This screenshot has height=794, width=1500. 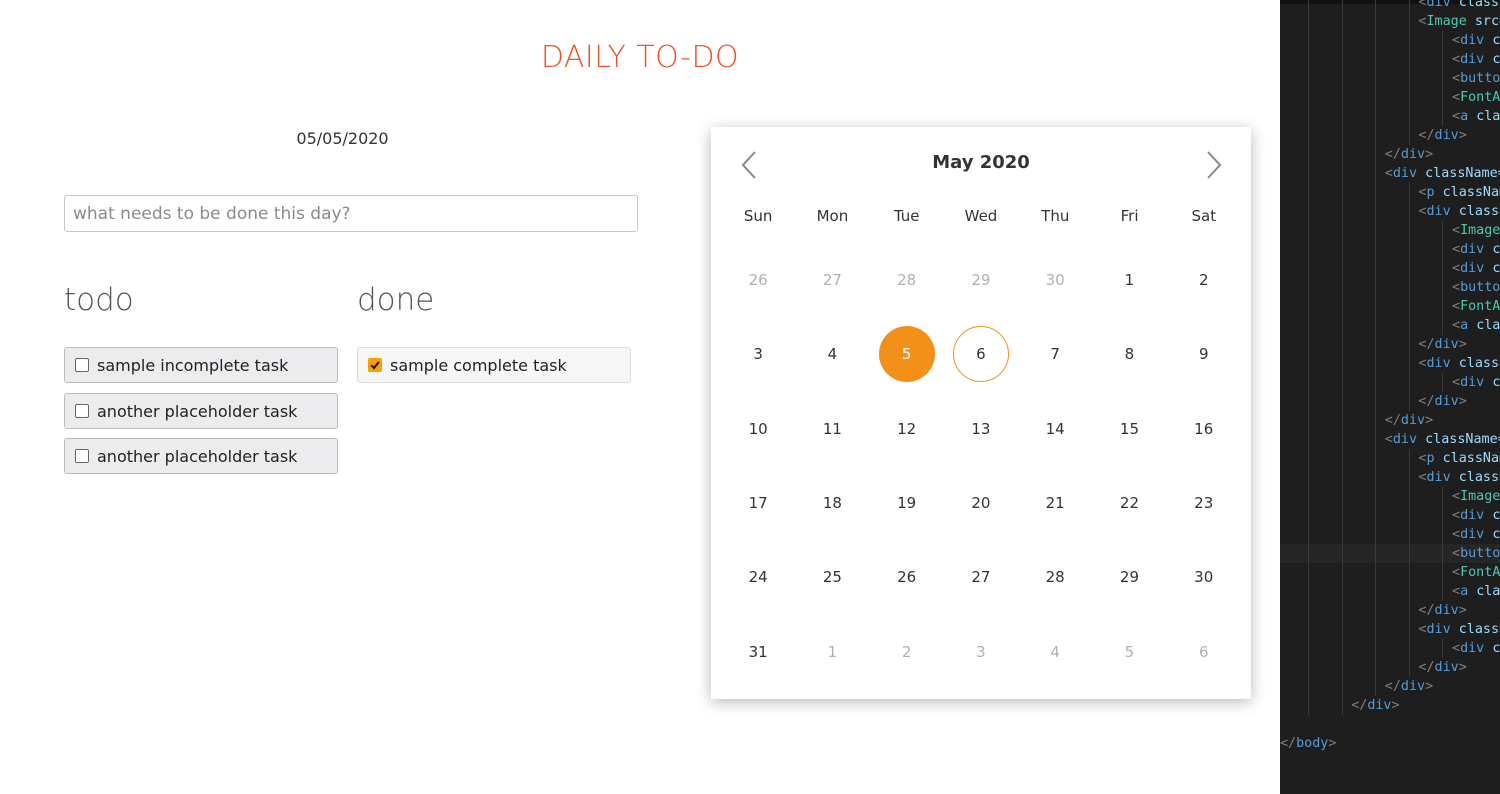 I want to click on calendar-day: 18, so click(x=832, y=503).